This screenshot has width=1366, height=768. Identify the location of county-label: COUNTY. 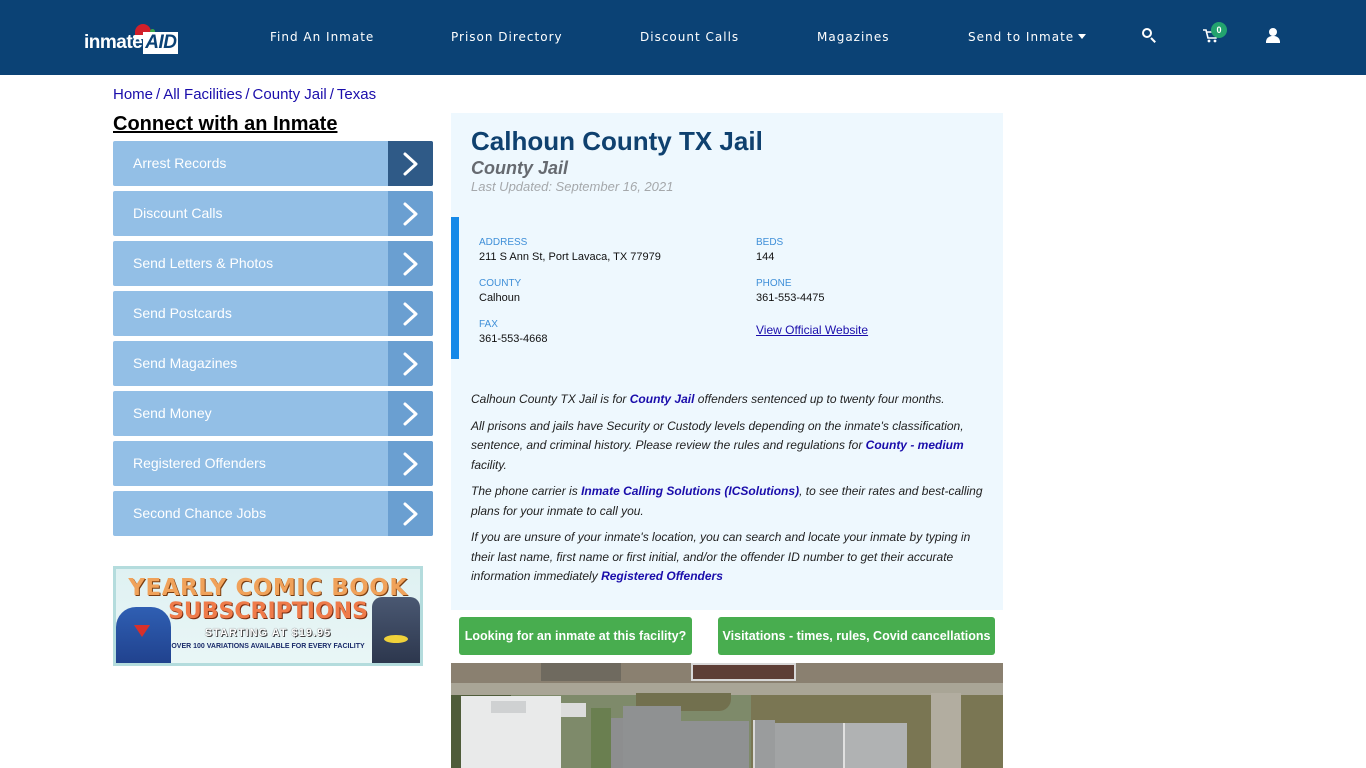
(500, 283).